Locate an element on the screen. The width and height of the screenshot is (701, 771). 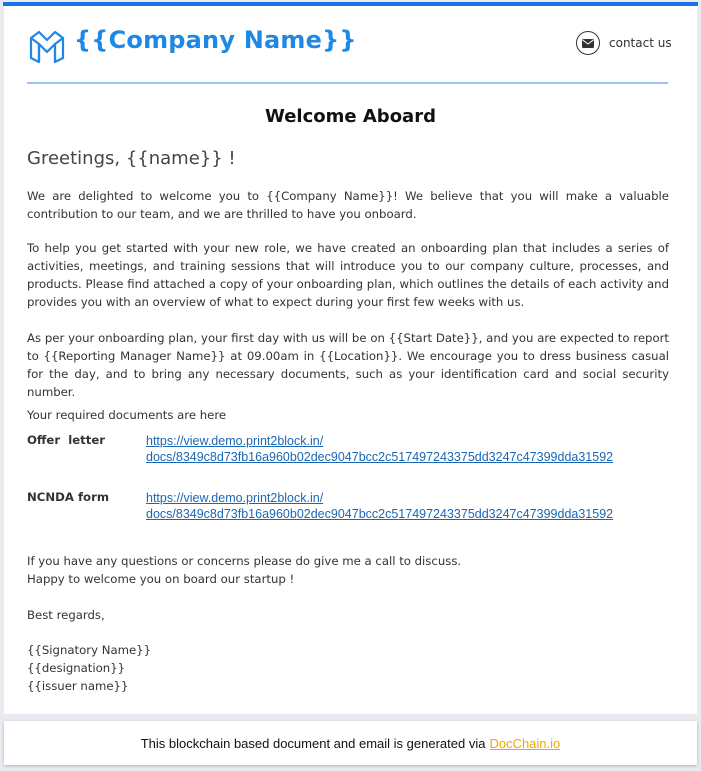
contact-us-label: contact us is located at coordinates (640, 43).